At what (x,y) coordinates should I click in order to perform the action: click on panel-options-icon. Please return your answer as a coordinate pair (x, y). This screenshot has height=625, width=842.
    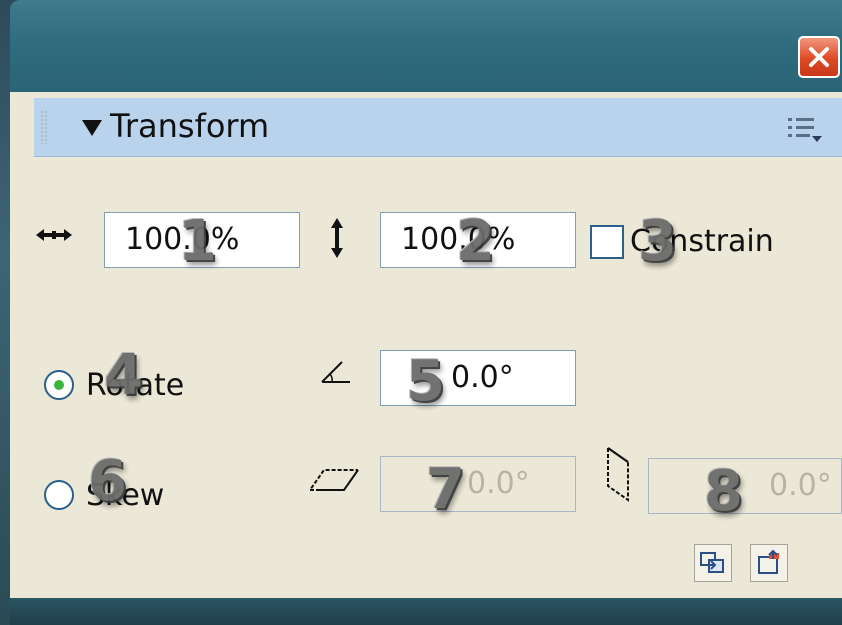
    Looking at the image, I should click on (806, 130).